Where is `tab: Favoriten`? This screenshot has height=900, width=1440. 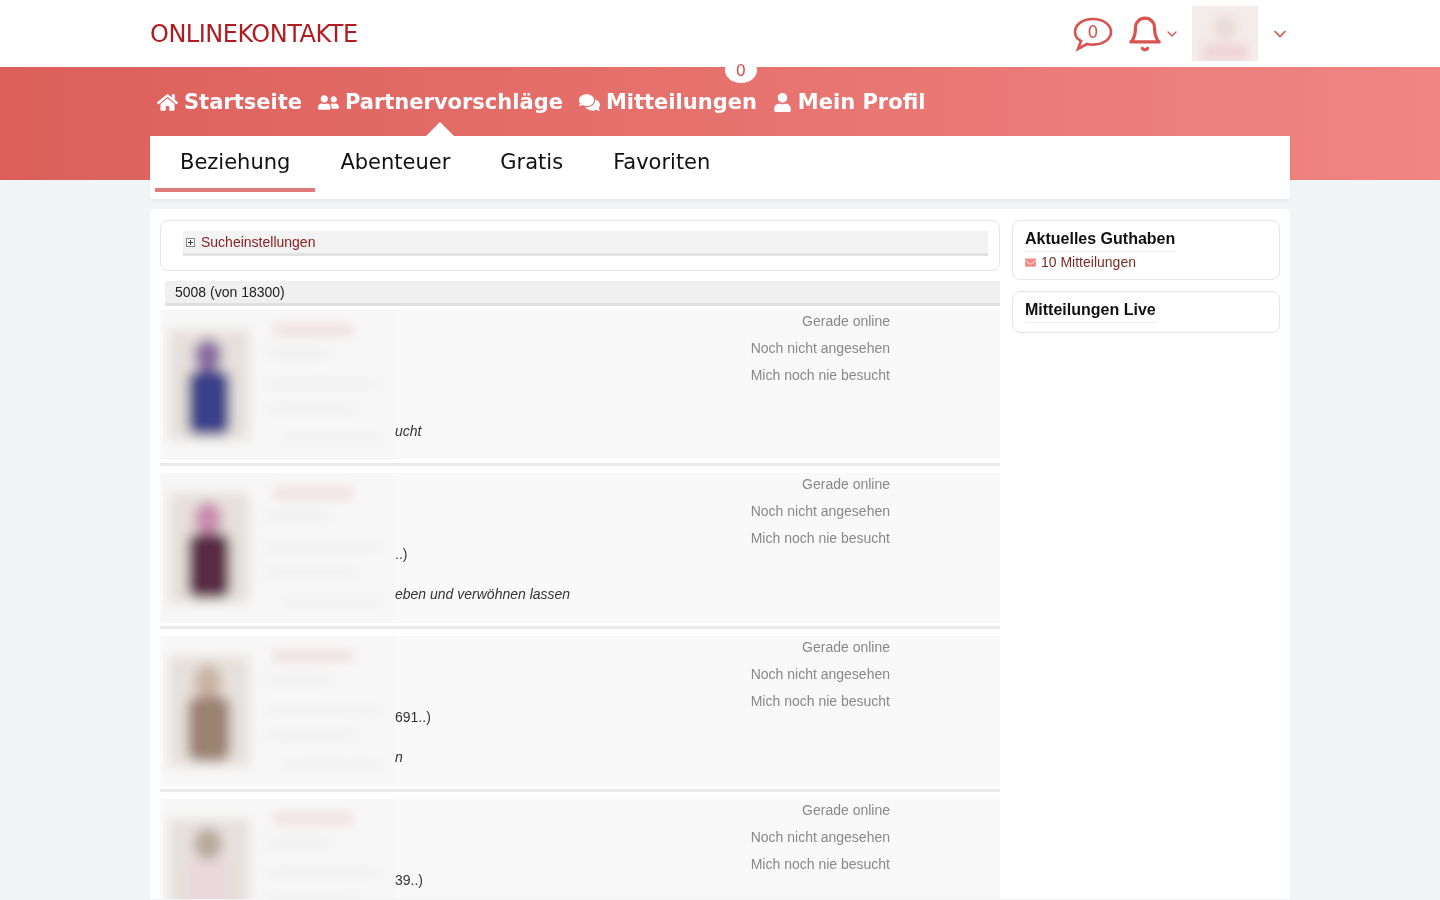 tab: Favoriten is located at coordinates (662, 164).